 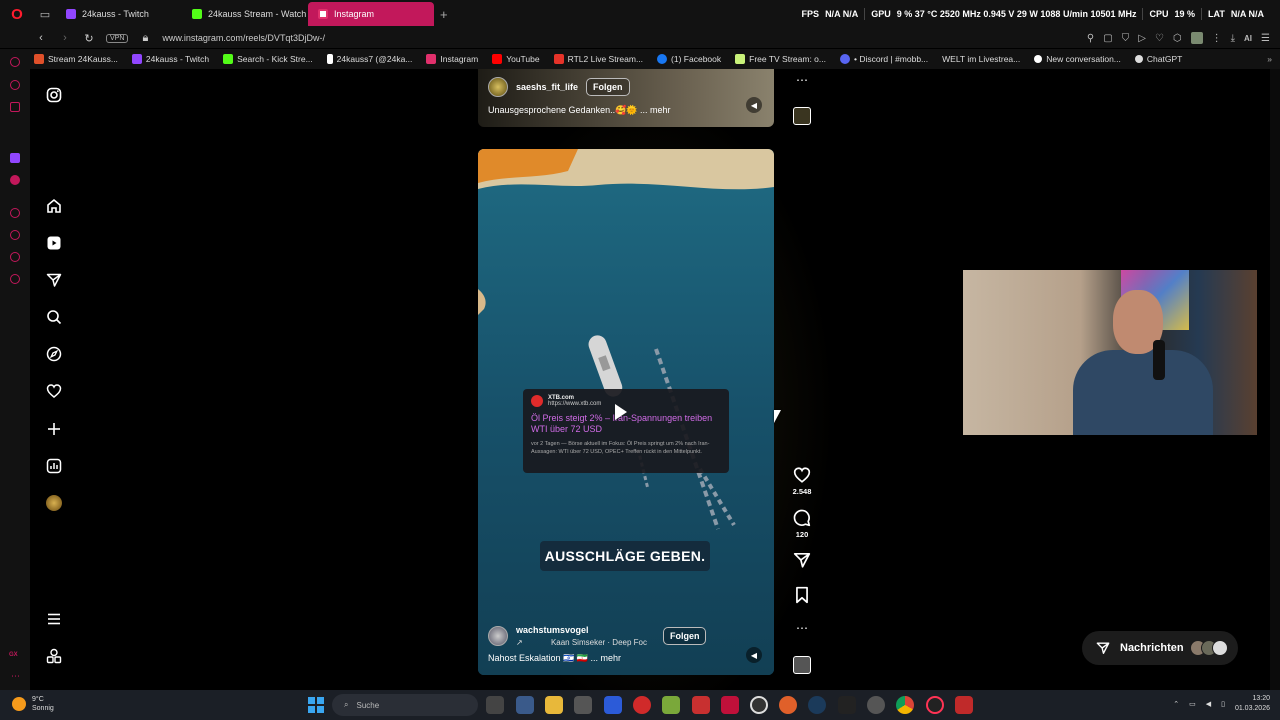 I want to click on sidebar-youtube-icon, so click(x=15, y=180).